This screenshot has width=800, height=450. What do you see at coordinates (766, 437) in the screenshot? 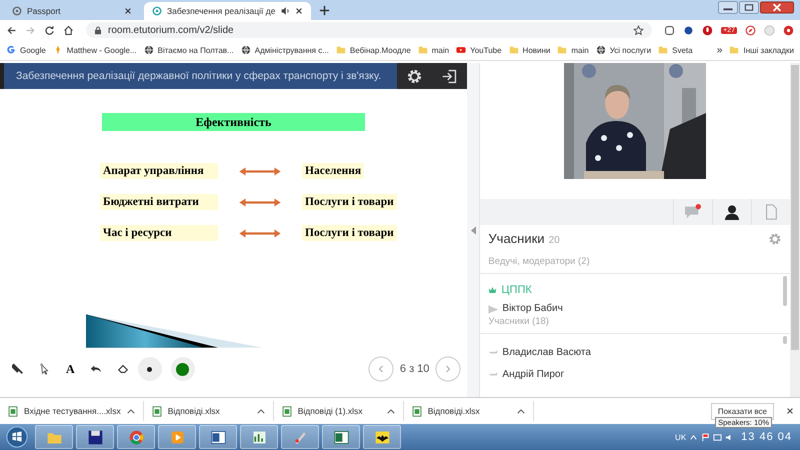
I see `clock: 13 46 04` at bounding box center [766, 437].